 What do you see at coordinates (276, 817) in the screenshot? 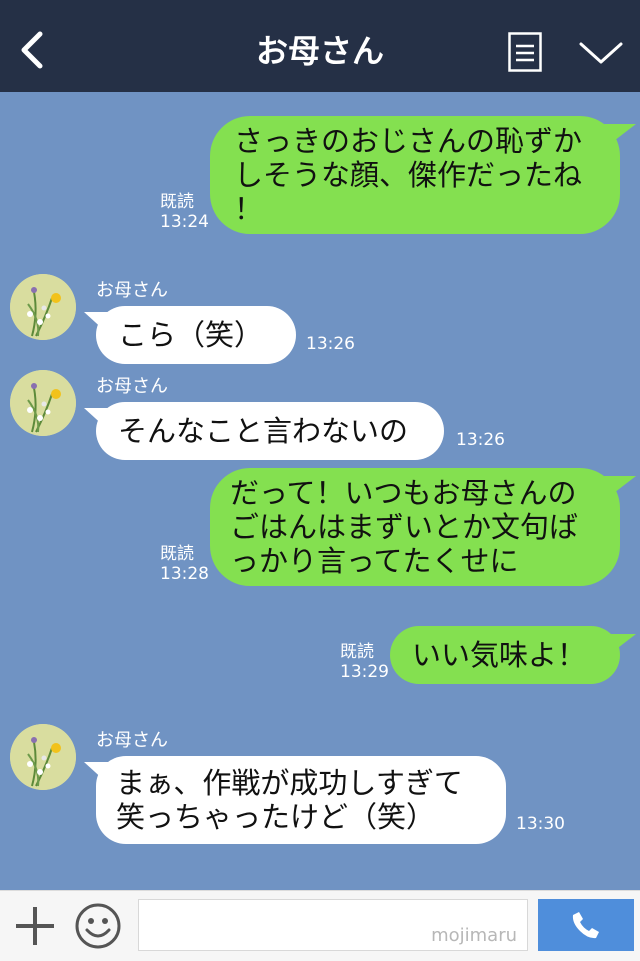
I see `message-text-line: 笑っちゃったけど（笑）` at bounding box center [276, 817].